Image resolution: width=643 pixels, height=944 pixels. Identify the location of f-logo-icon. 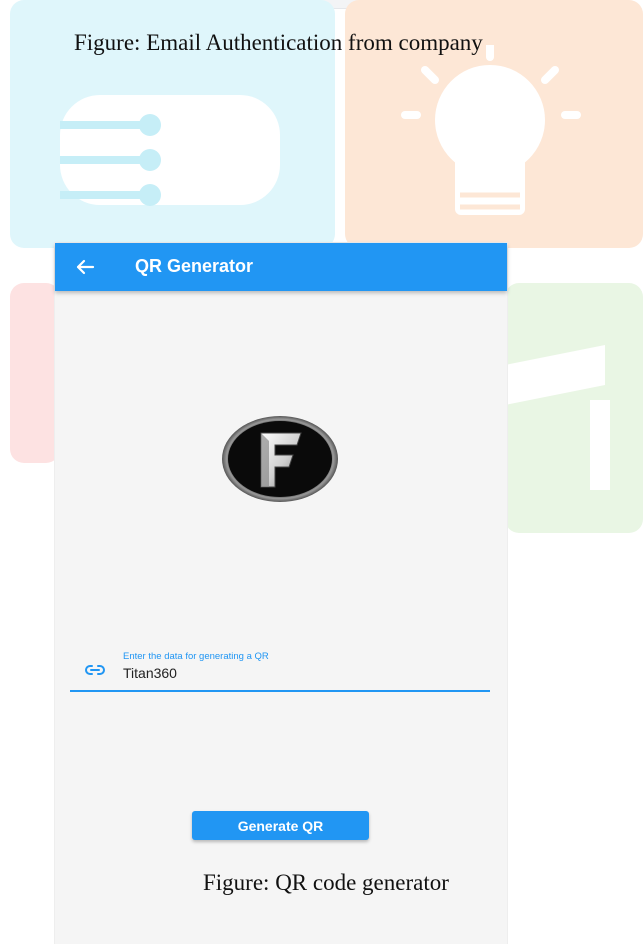
(280, 459).